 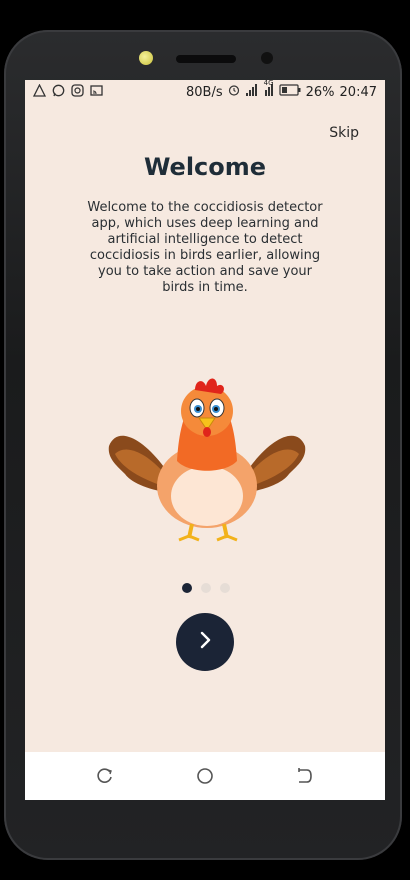 I want to click on page-indicator, so click(x=206, y=588).